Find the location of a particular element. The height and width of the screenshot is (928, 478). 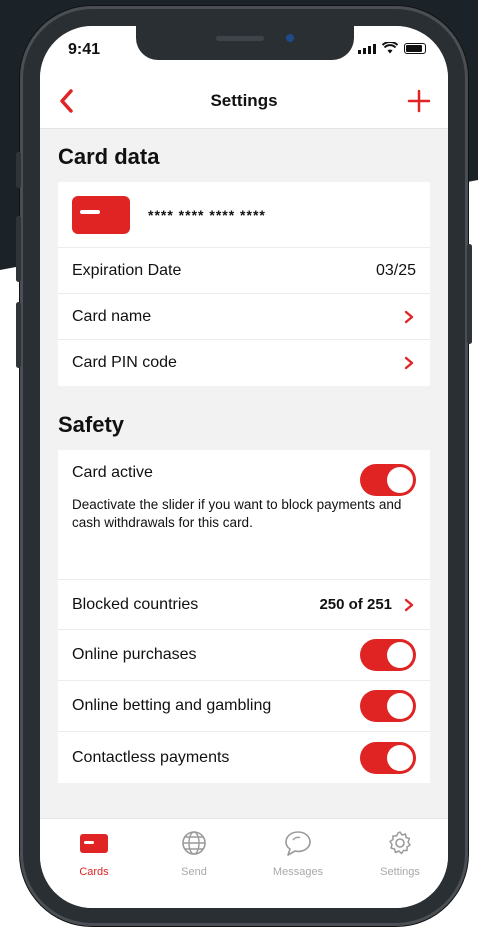

betting-label: Online betting and gambling is located at coordinates (172, 705).